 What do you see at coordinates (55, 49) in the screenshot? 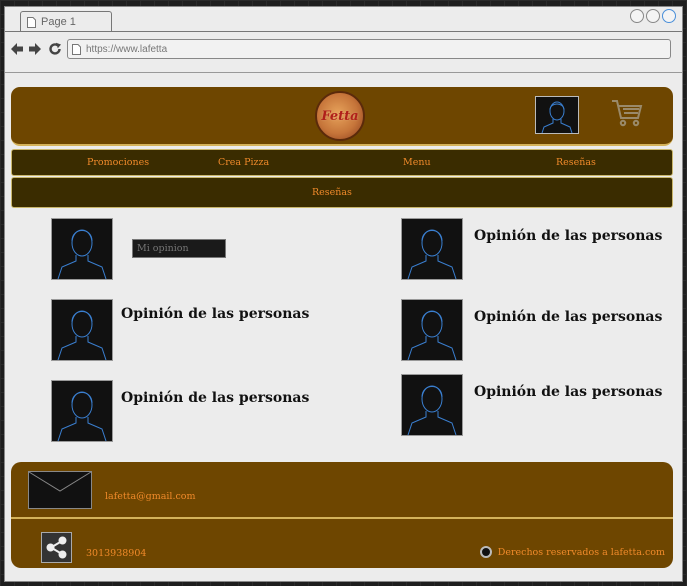
I see `reload-icon` at bounding box center [55, 49].